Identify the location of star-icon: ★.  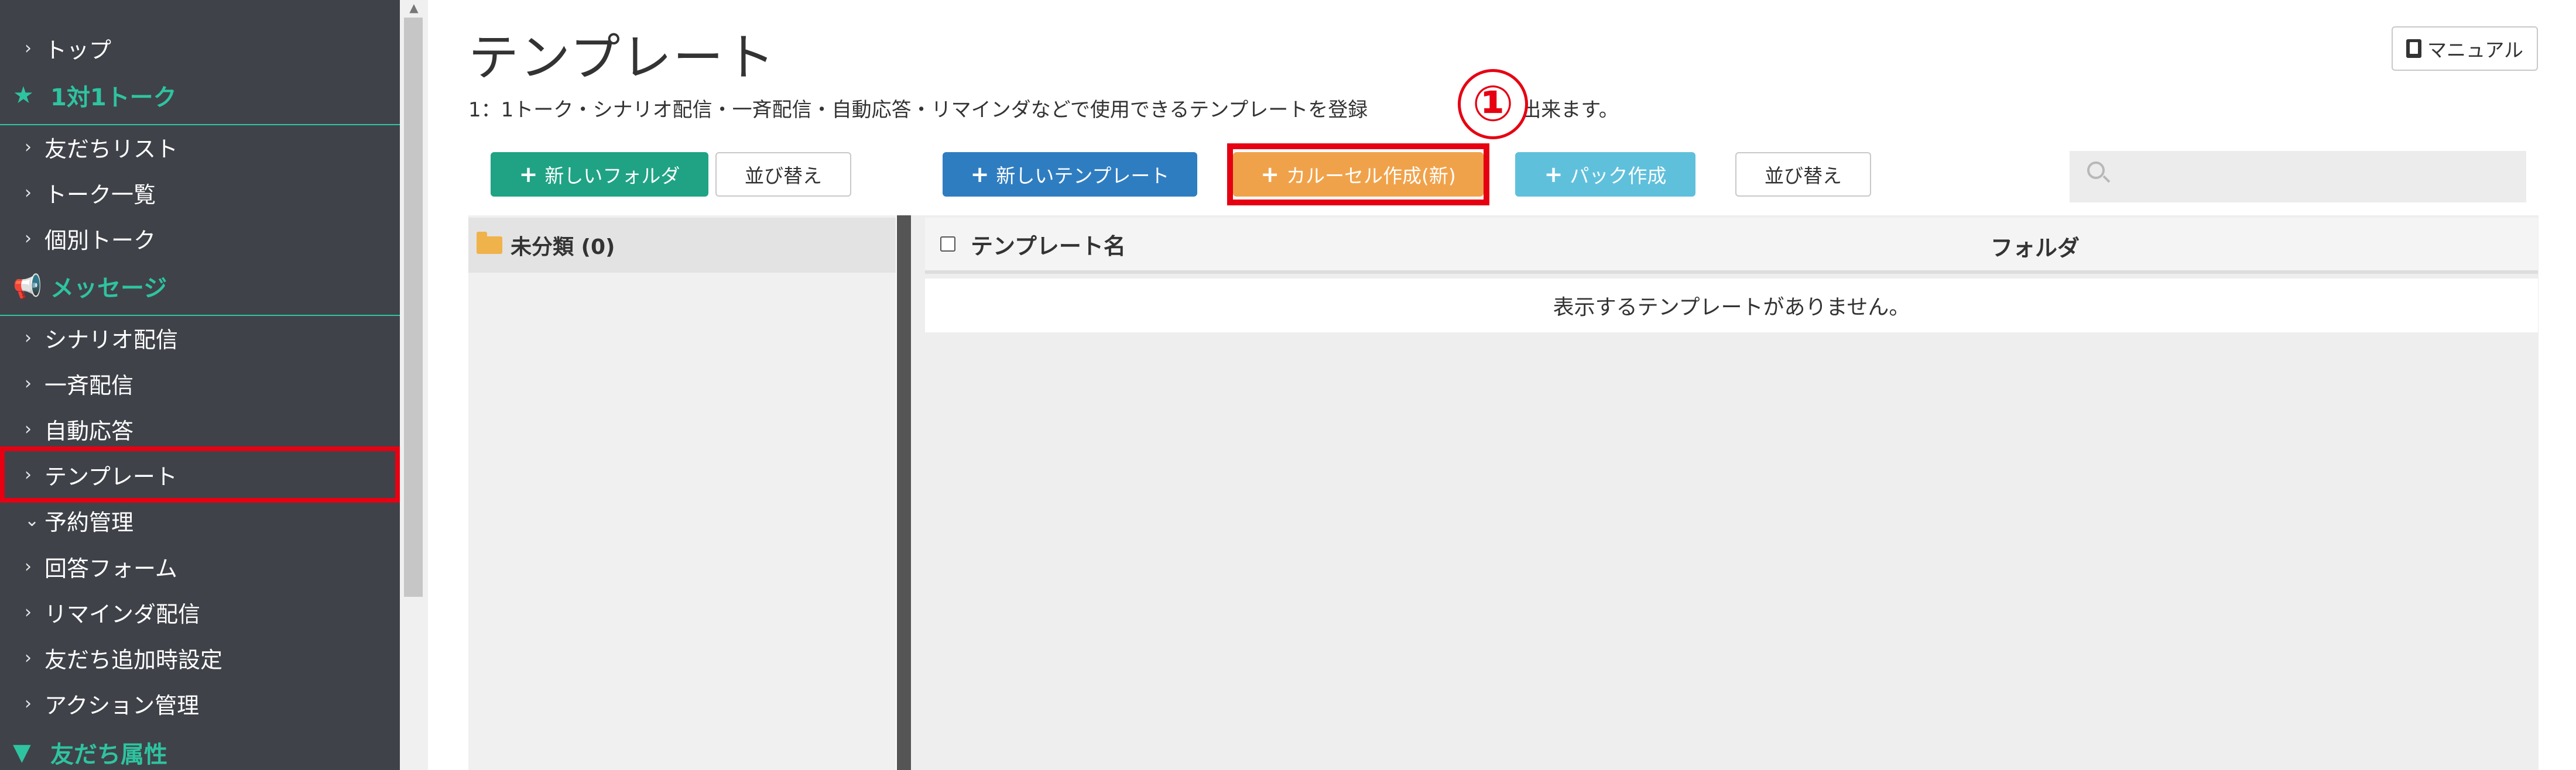
(23, 95).